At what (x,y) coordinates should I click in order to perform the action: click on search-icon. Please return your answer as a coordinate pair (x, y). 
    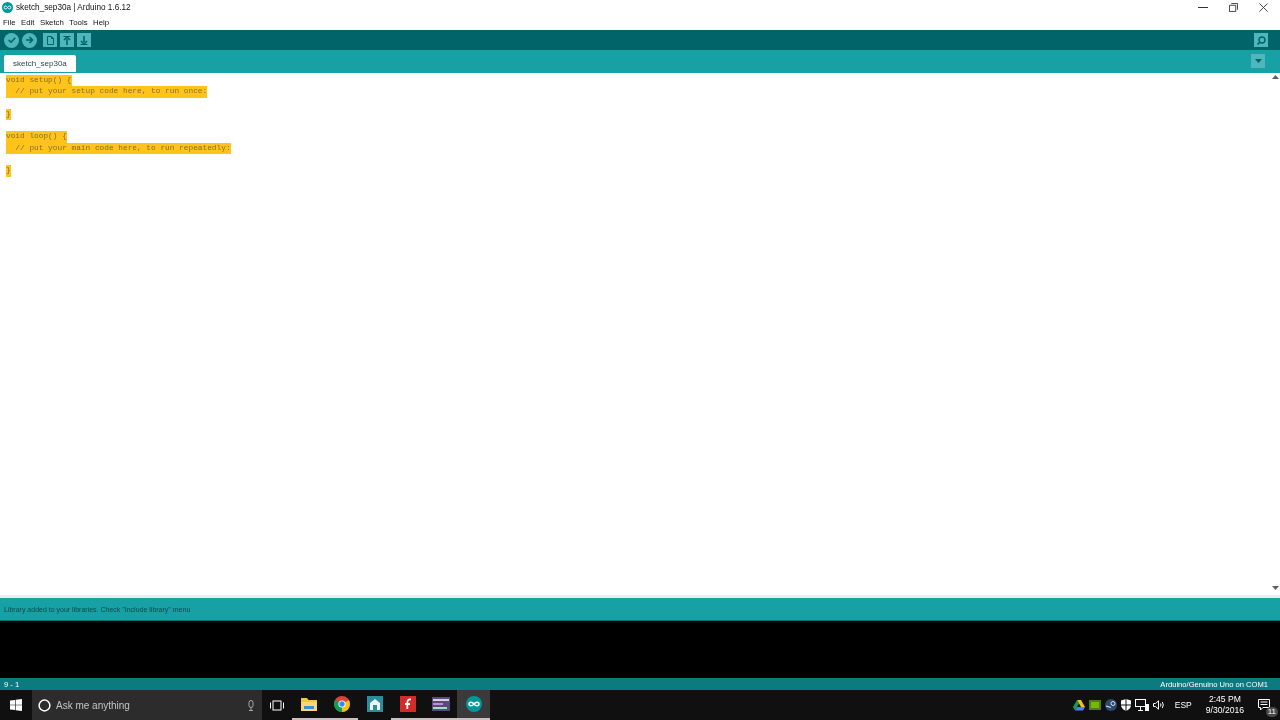
    Looking at the image, I should click on (1261, 40).